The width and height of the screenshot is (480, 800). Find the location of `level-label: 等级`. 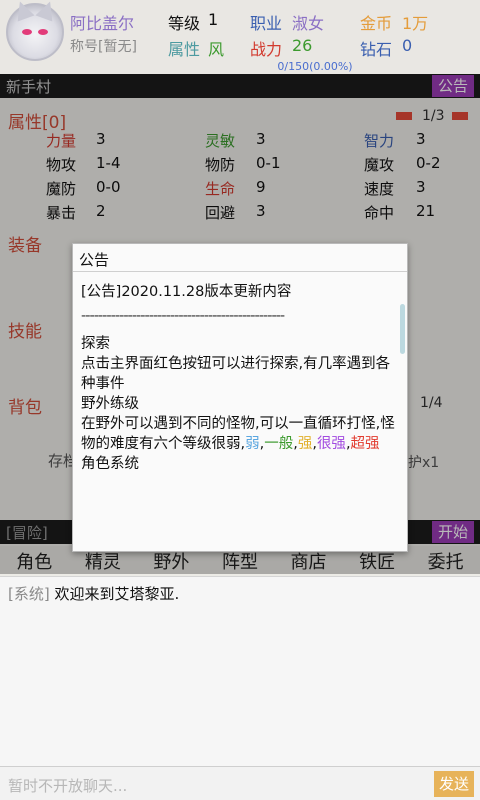

level-label: 等级 is located at coordinates (184, 23).